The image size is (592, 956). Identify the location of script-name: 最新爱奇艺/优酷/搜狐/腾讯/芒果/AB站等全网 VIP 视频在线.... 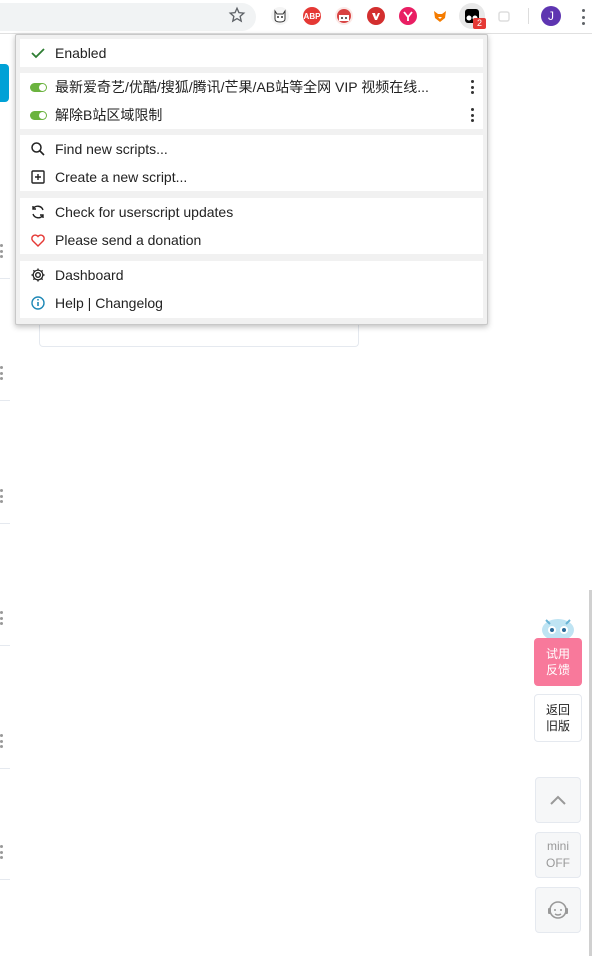
(242, 87).